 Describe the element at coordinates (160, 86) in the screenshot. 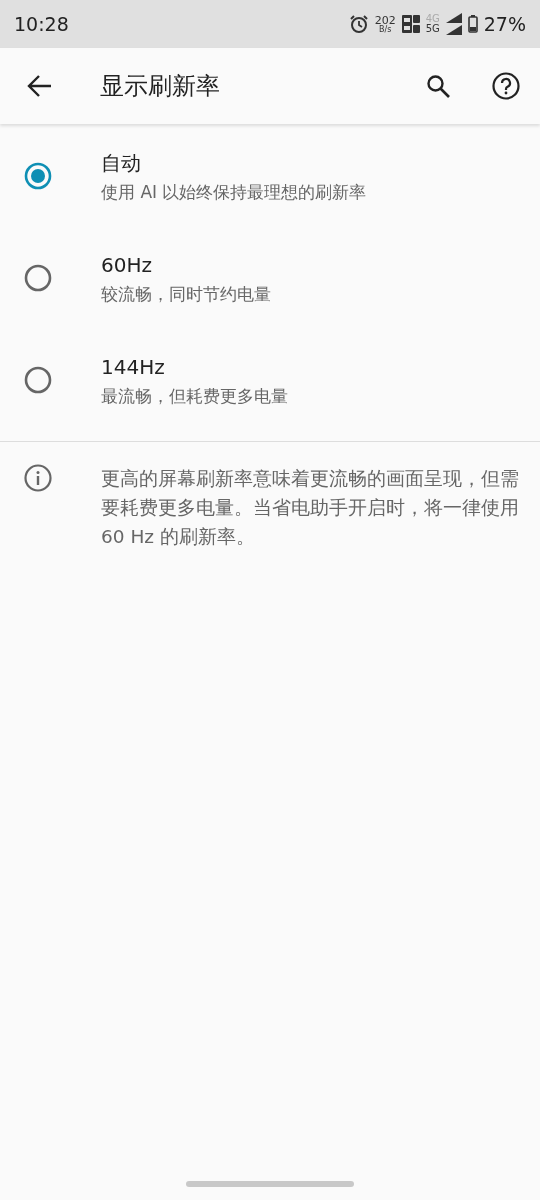

I see `page-title: 显示刷新率` at that location.